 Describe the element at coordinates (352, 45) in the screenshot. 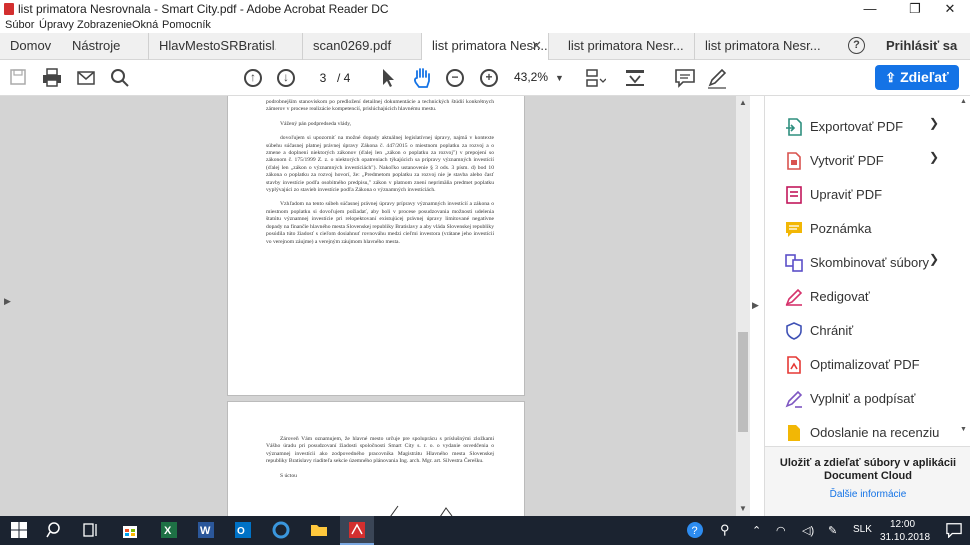

I see `tab-document-2-label: scan0269.pdf` at that location.